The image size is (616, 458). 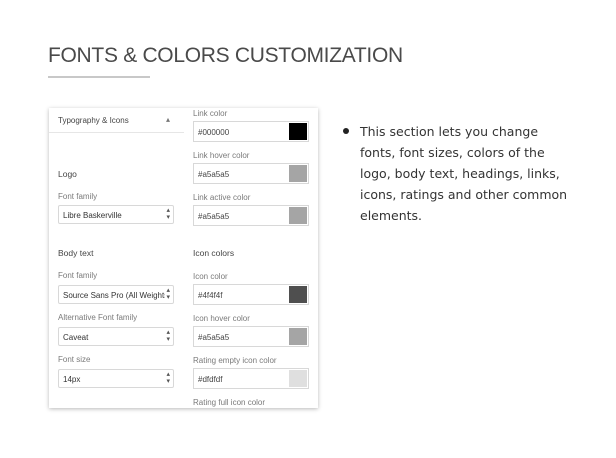 I want to click on link-active-color-input: #a5a5a5, so click(x=251, y=215).